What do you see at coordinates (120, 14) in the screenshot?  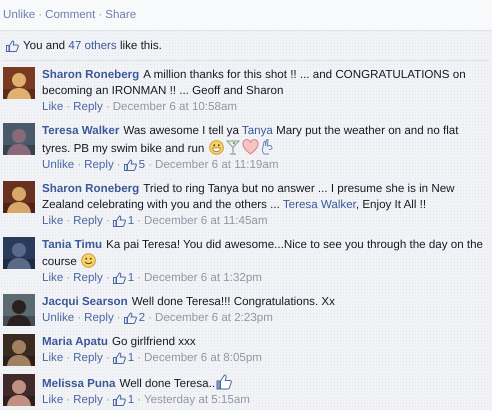 I see `post-action-link: Share` at bounding box center [120, 14].